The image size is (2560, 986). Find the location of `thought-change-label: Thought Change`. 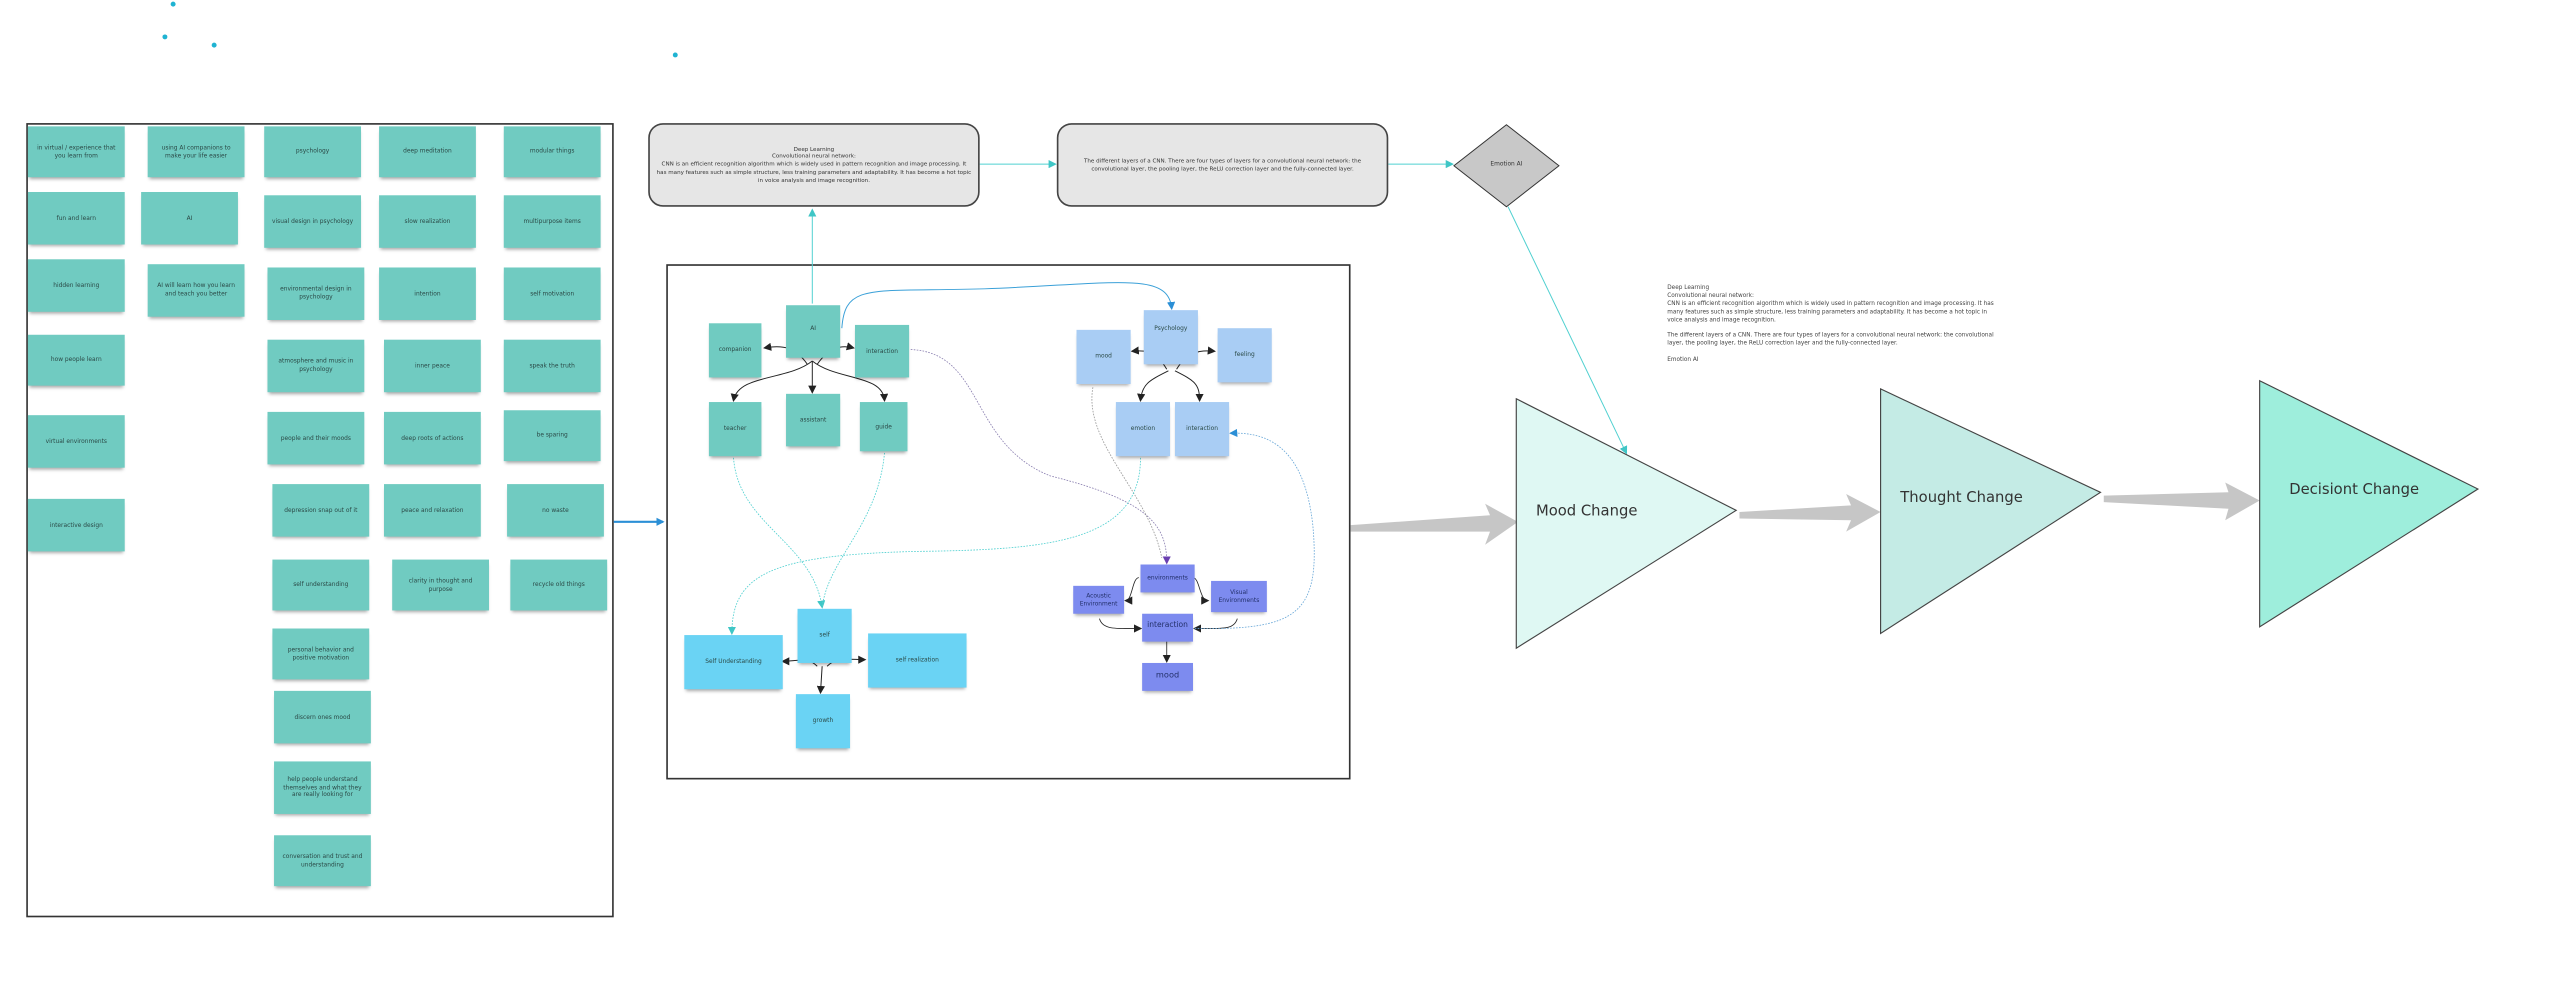

thought-change-label: Thought Change is located at coordinates (1961, 499).